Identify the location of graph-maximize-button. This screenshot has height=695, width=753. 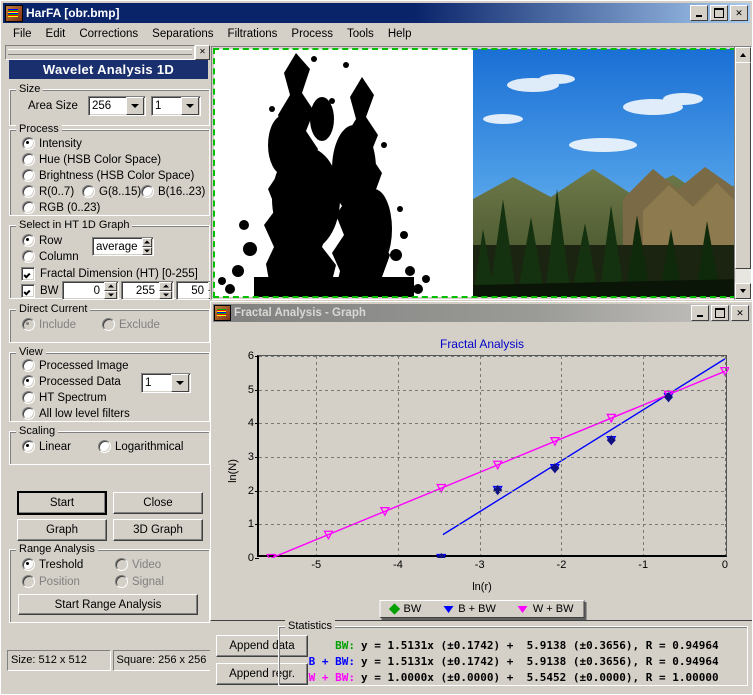
(720, 313).